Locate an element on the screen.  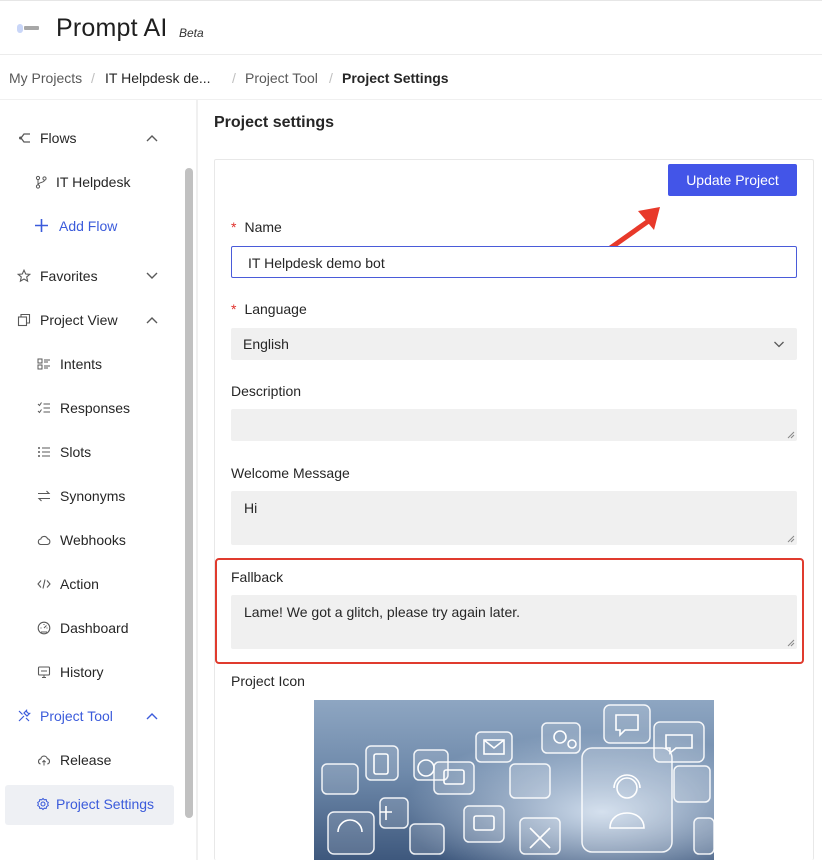
app-name: Prompt AI is located at coordinates (112, 28).